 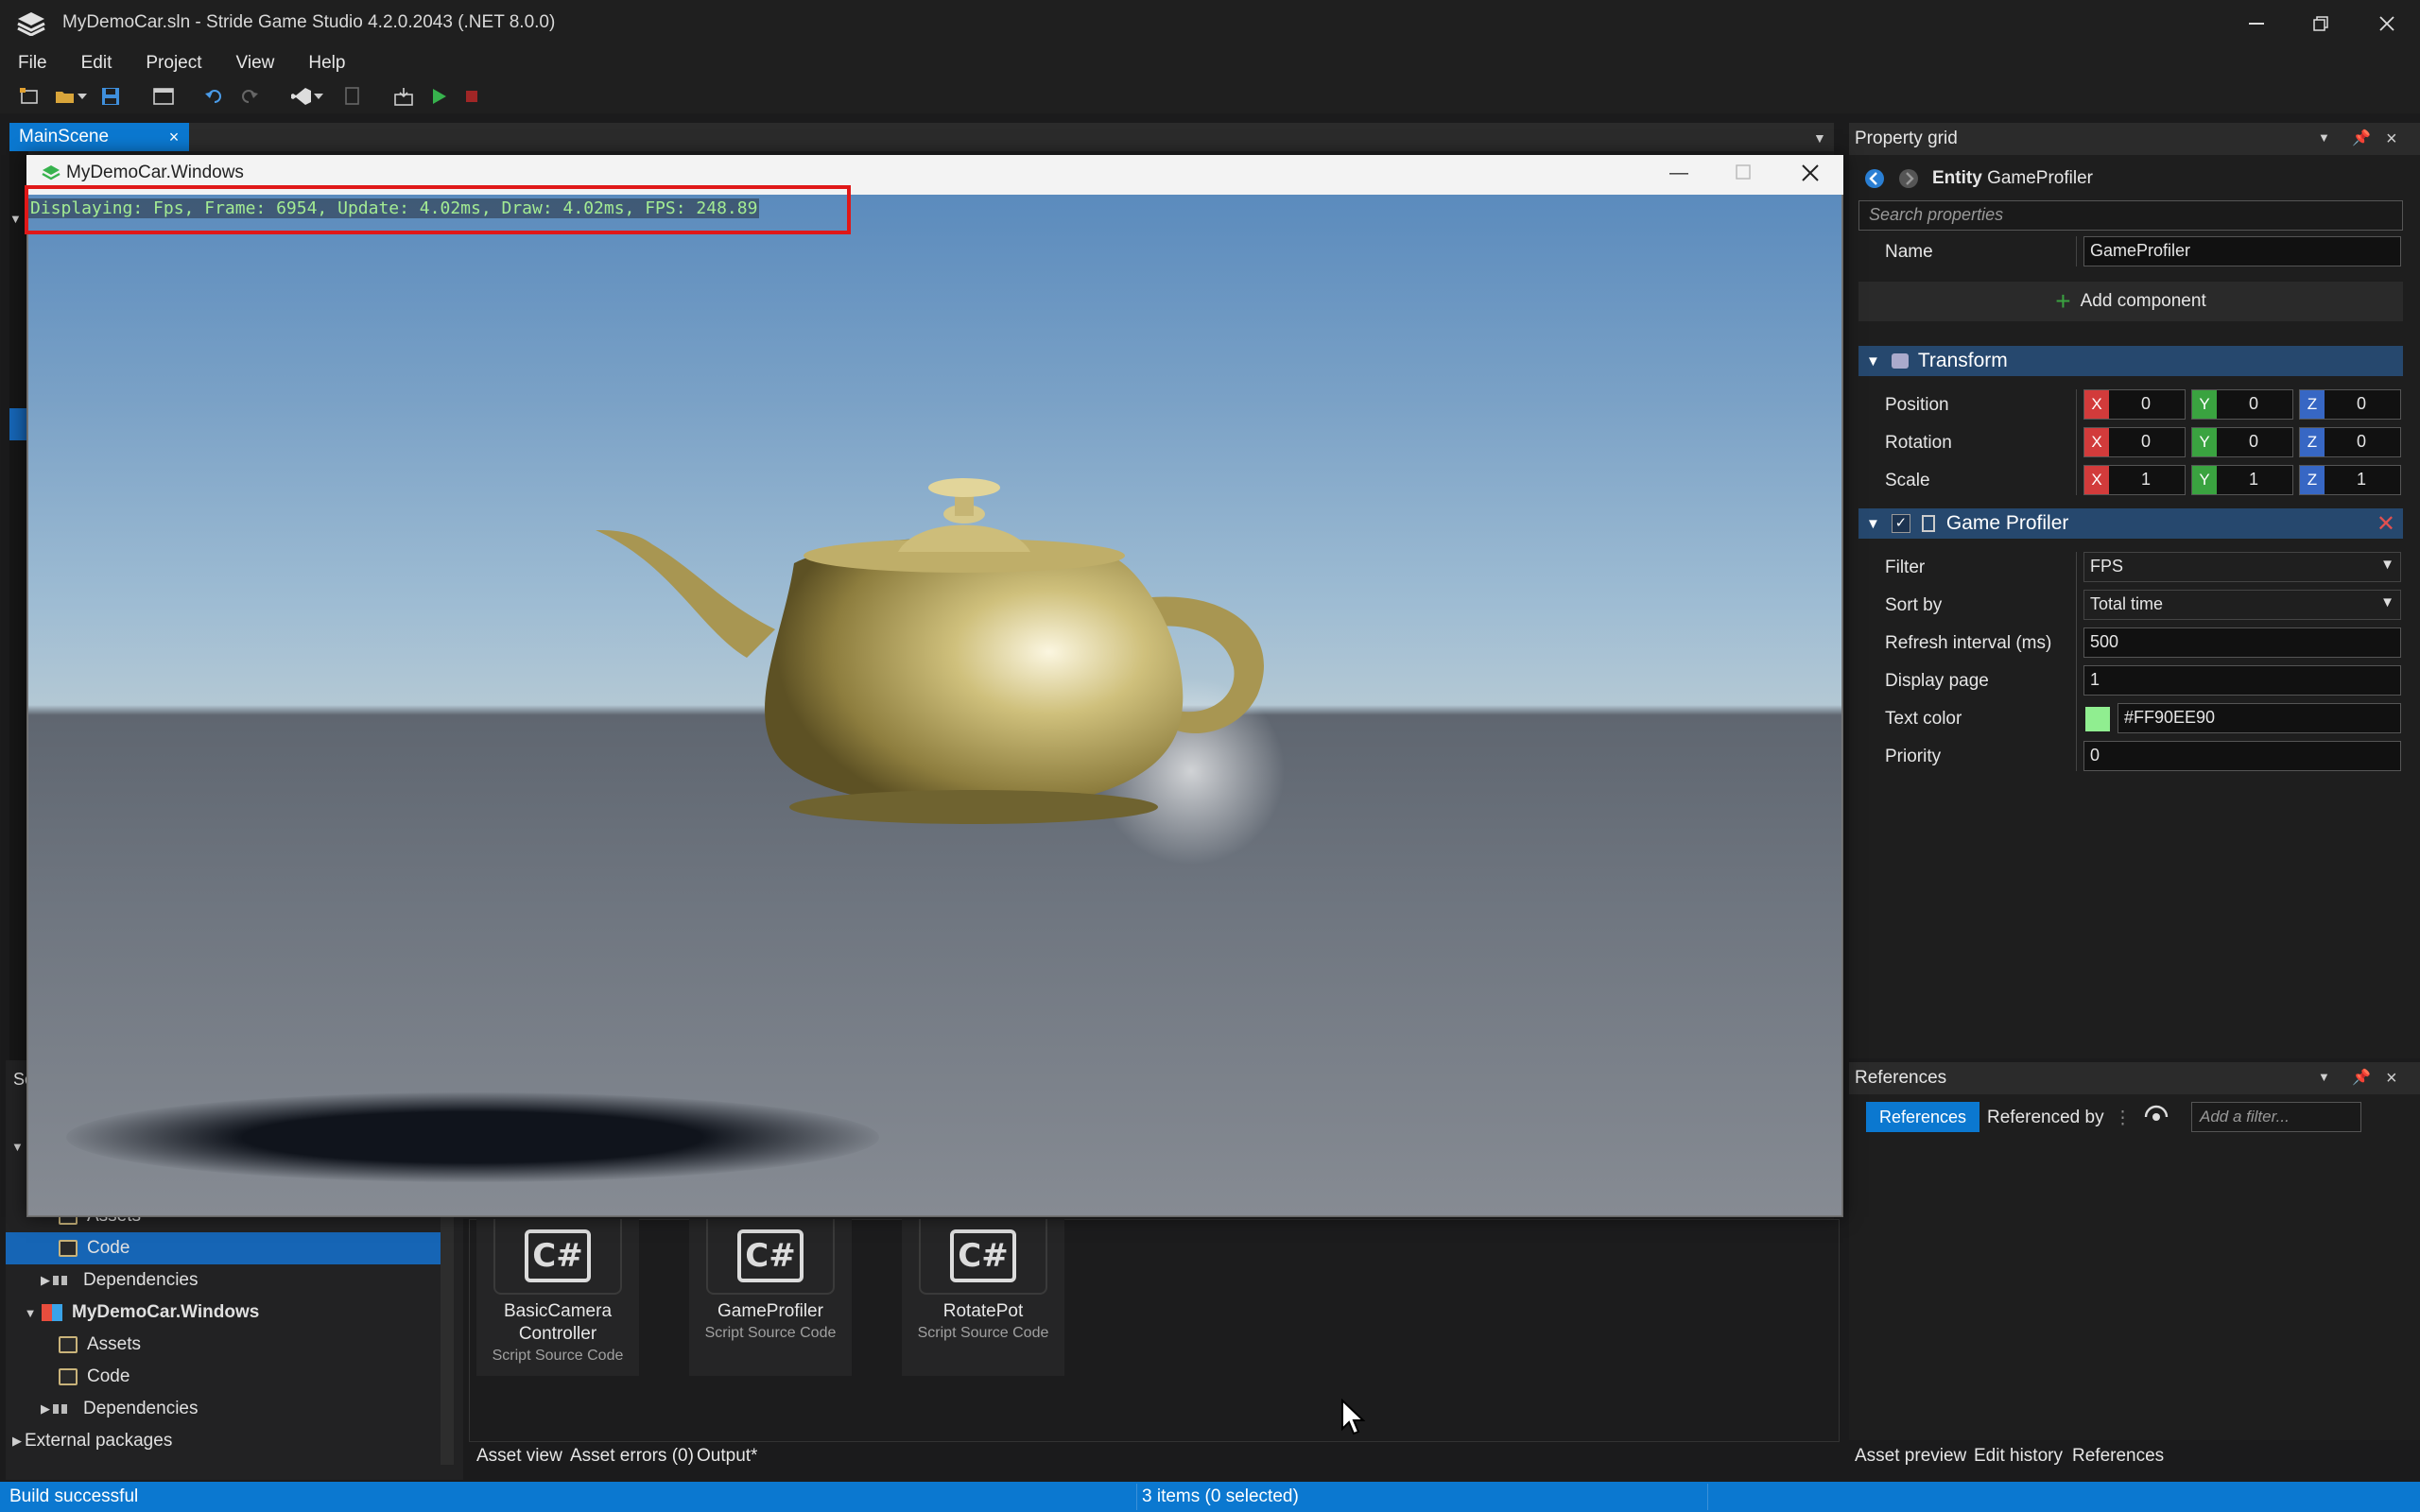 I want to click on references-toggle: References, so click(x=1922, y=1117).